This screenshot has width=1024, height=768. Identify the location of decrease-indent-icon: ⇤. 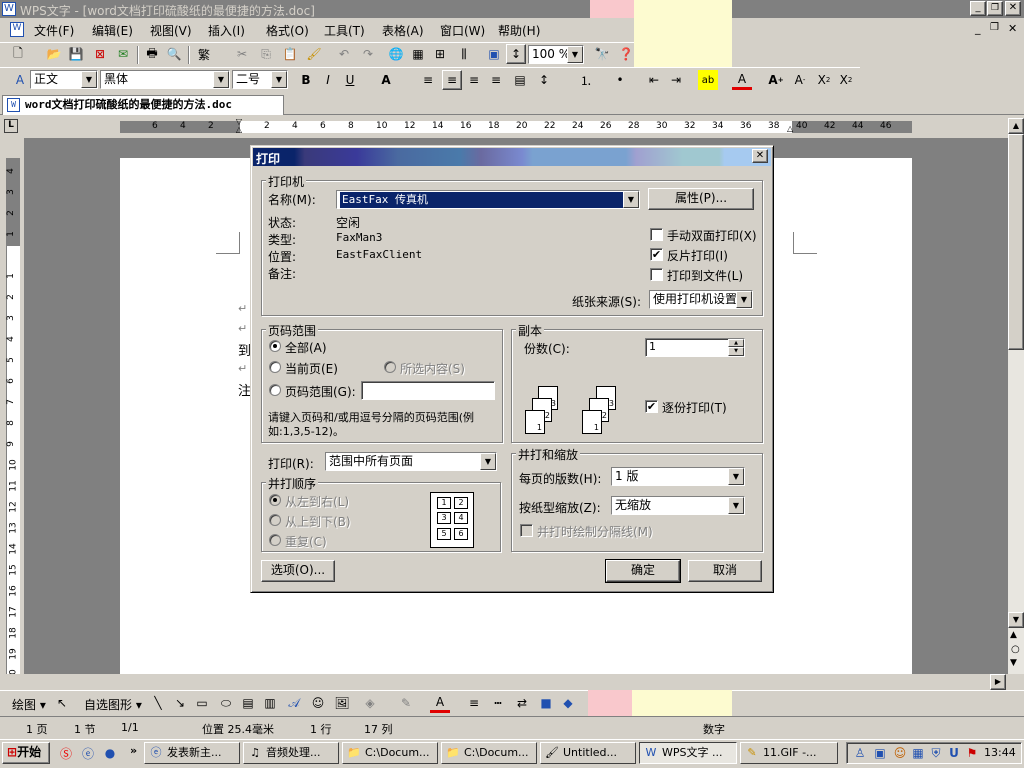
(654, 80).